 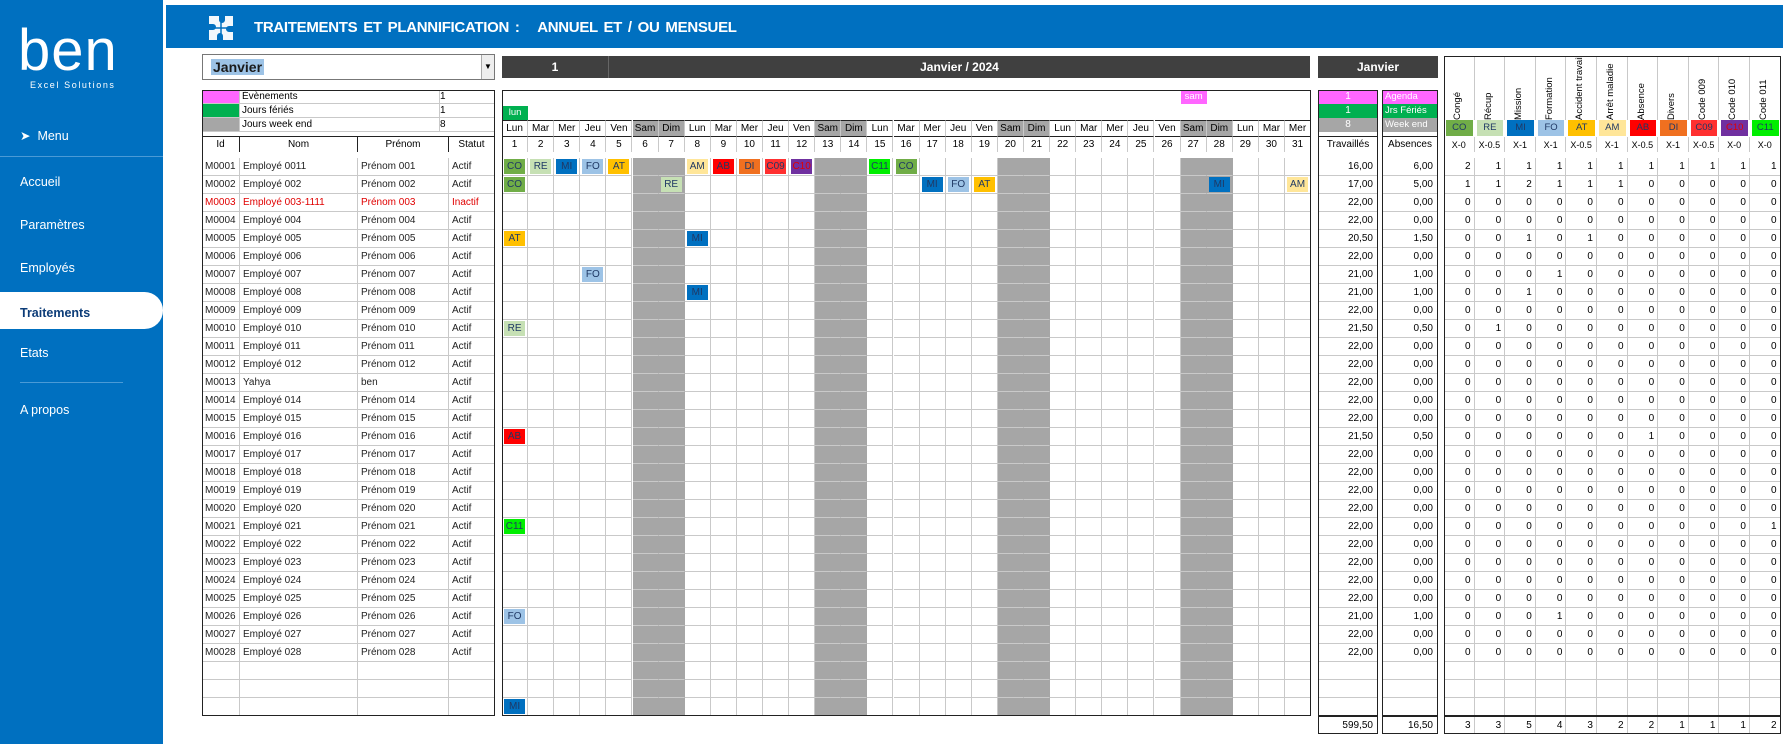 I want to click on day-cell: RE, so click(x=541, y=167).